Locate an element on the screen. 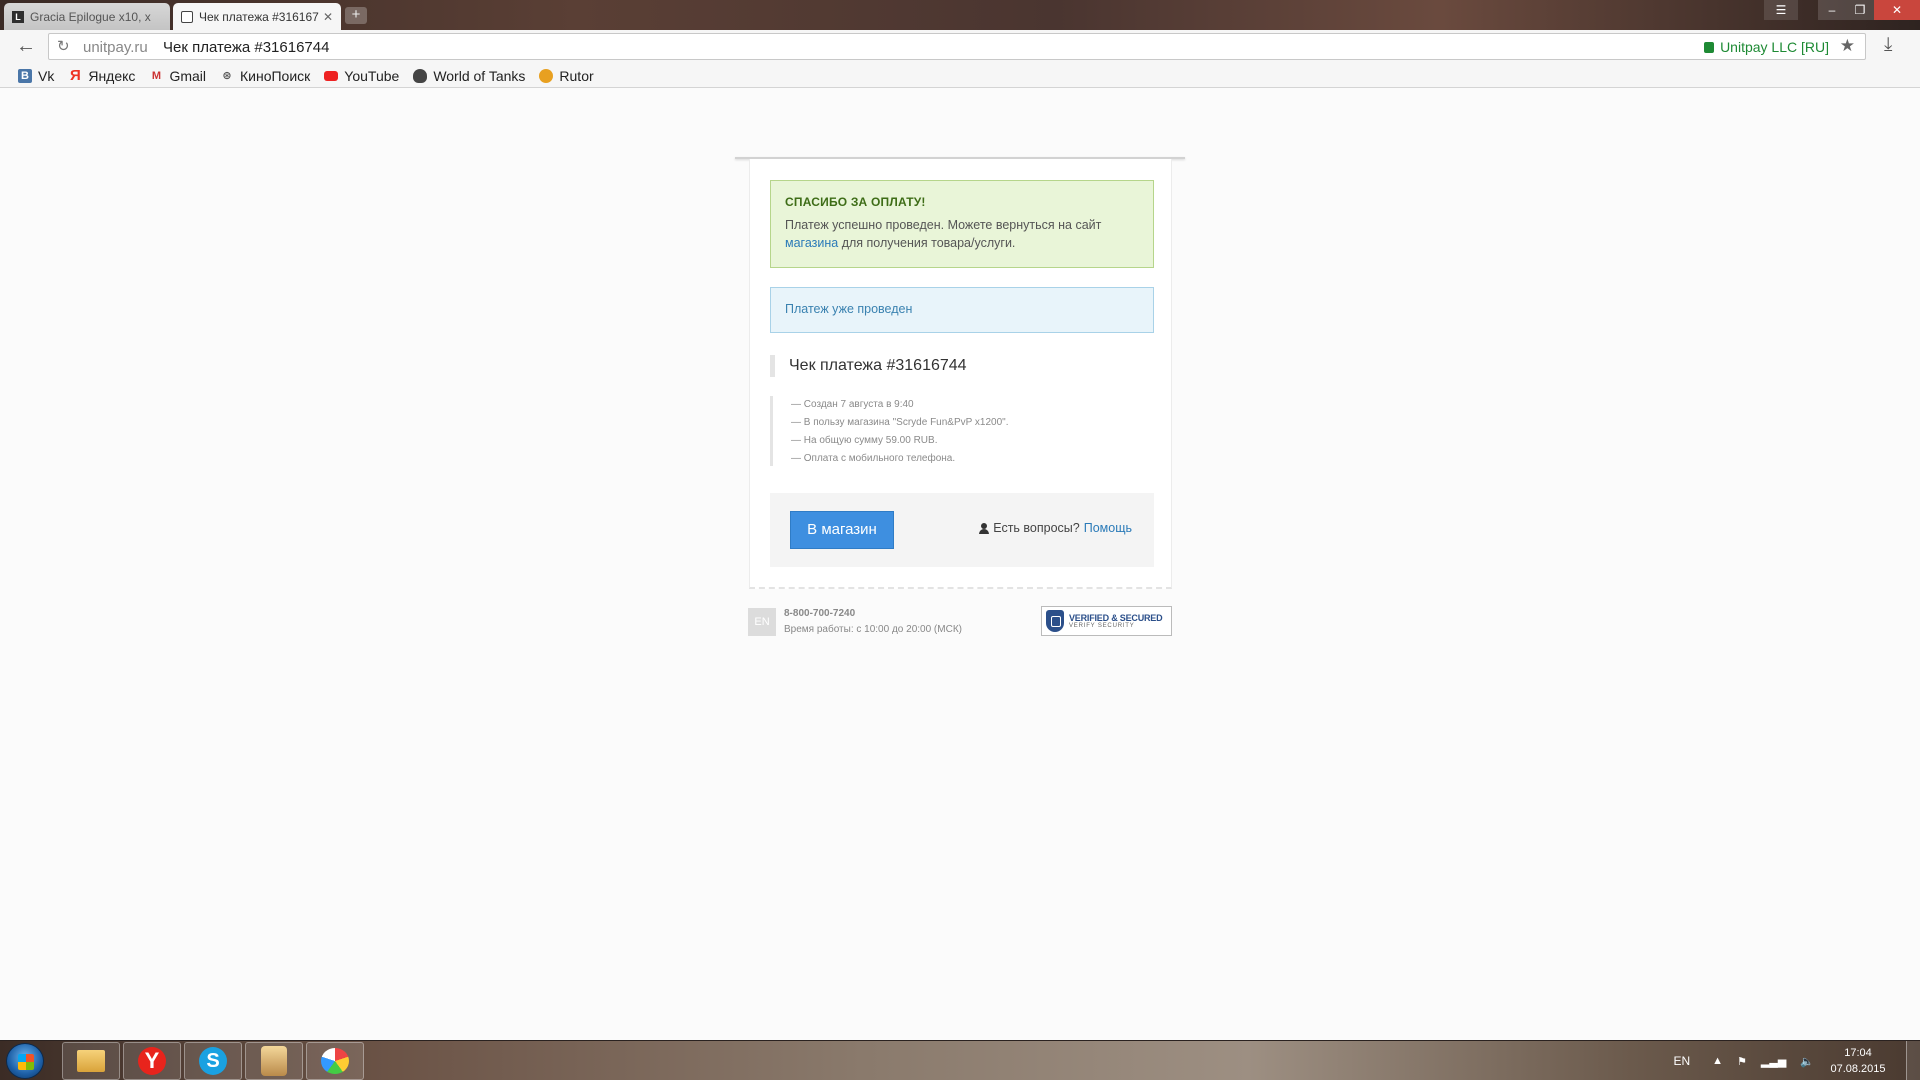 Image resolution: width=1920 pixels, height=1080 pixels. new-tab-button: + is located at coordinates (356, 15).